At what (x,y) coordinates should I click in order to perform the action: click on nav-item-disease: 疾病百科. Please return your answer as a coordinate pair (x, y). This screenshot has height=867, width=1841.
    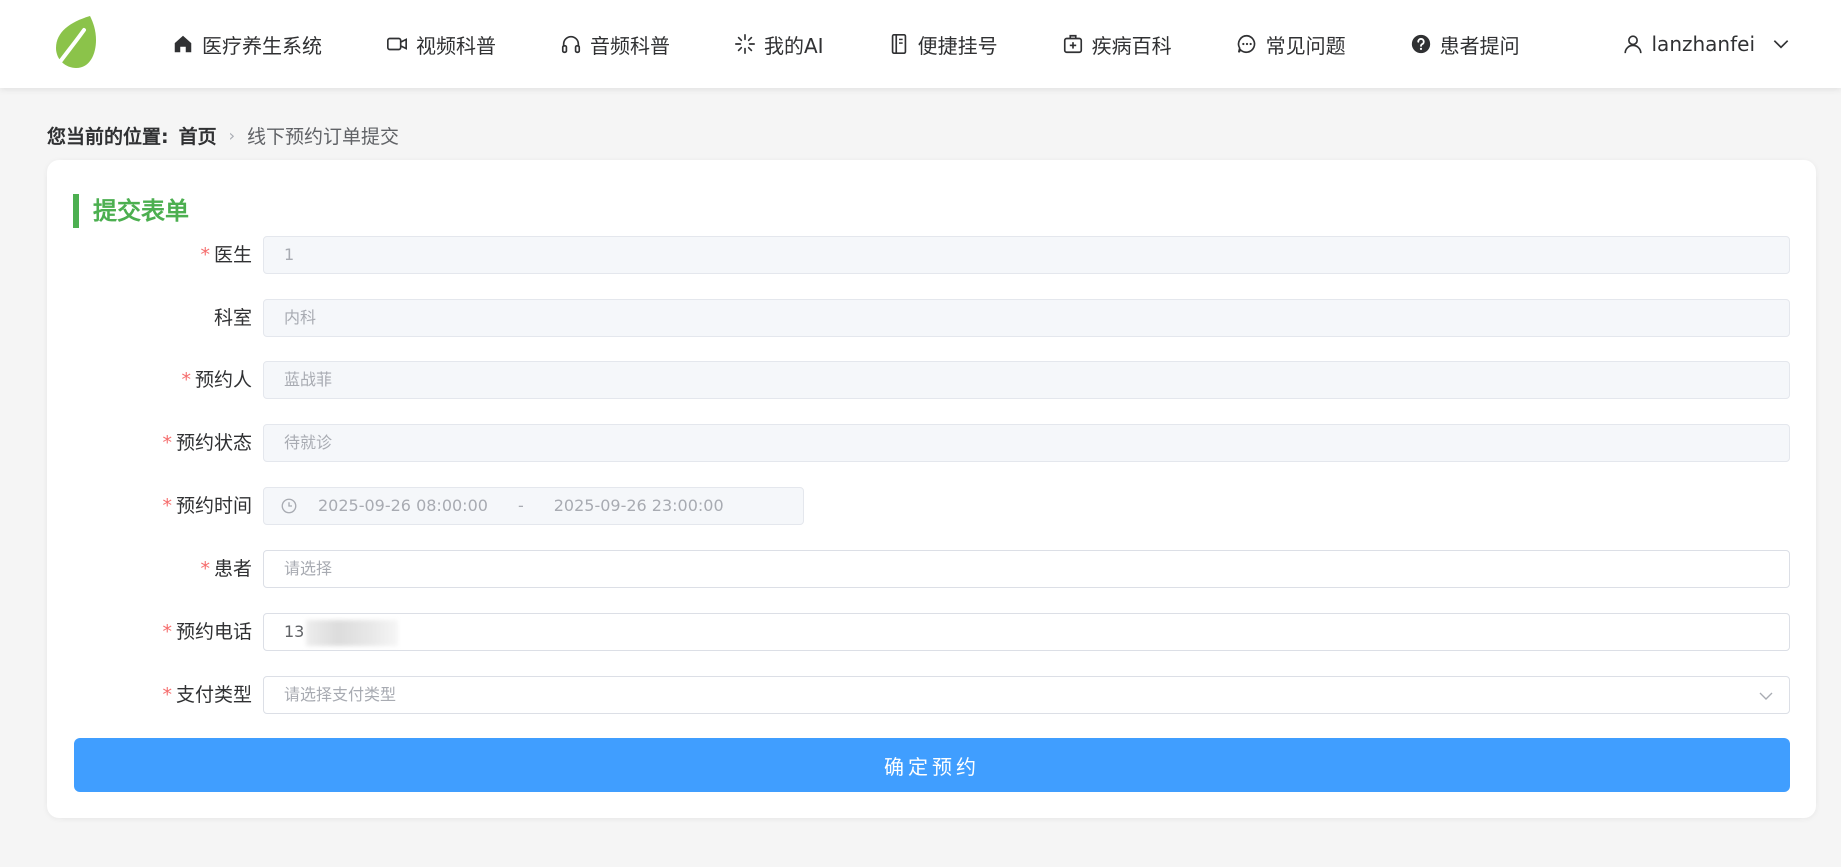
    Looking at the image, I should click on (1117, 44).